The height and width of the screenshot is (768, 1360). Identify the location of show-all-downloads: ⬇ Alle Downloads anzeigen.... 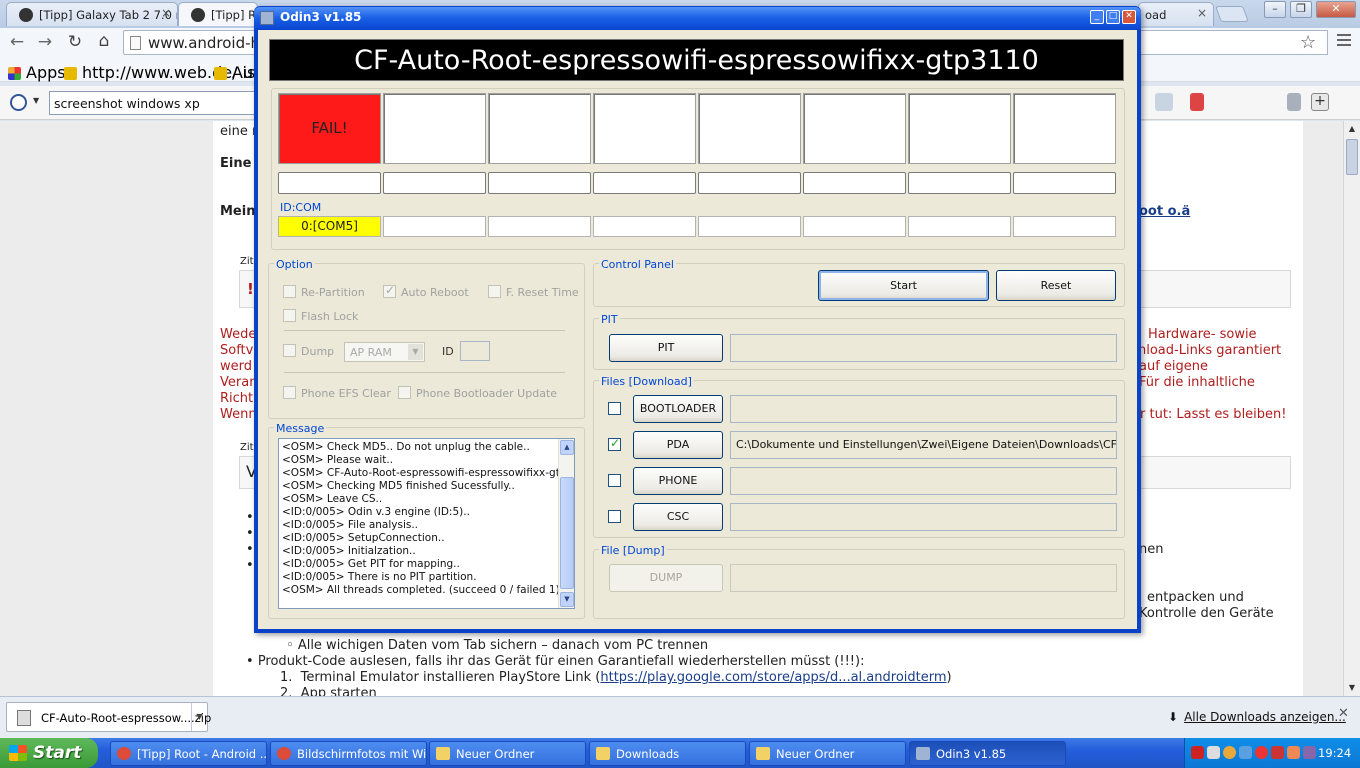
(1257, 717).